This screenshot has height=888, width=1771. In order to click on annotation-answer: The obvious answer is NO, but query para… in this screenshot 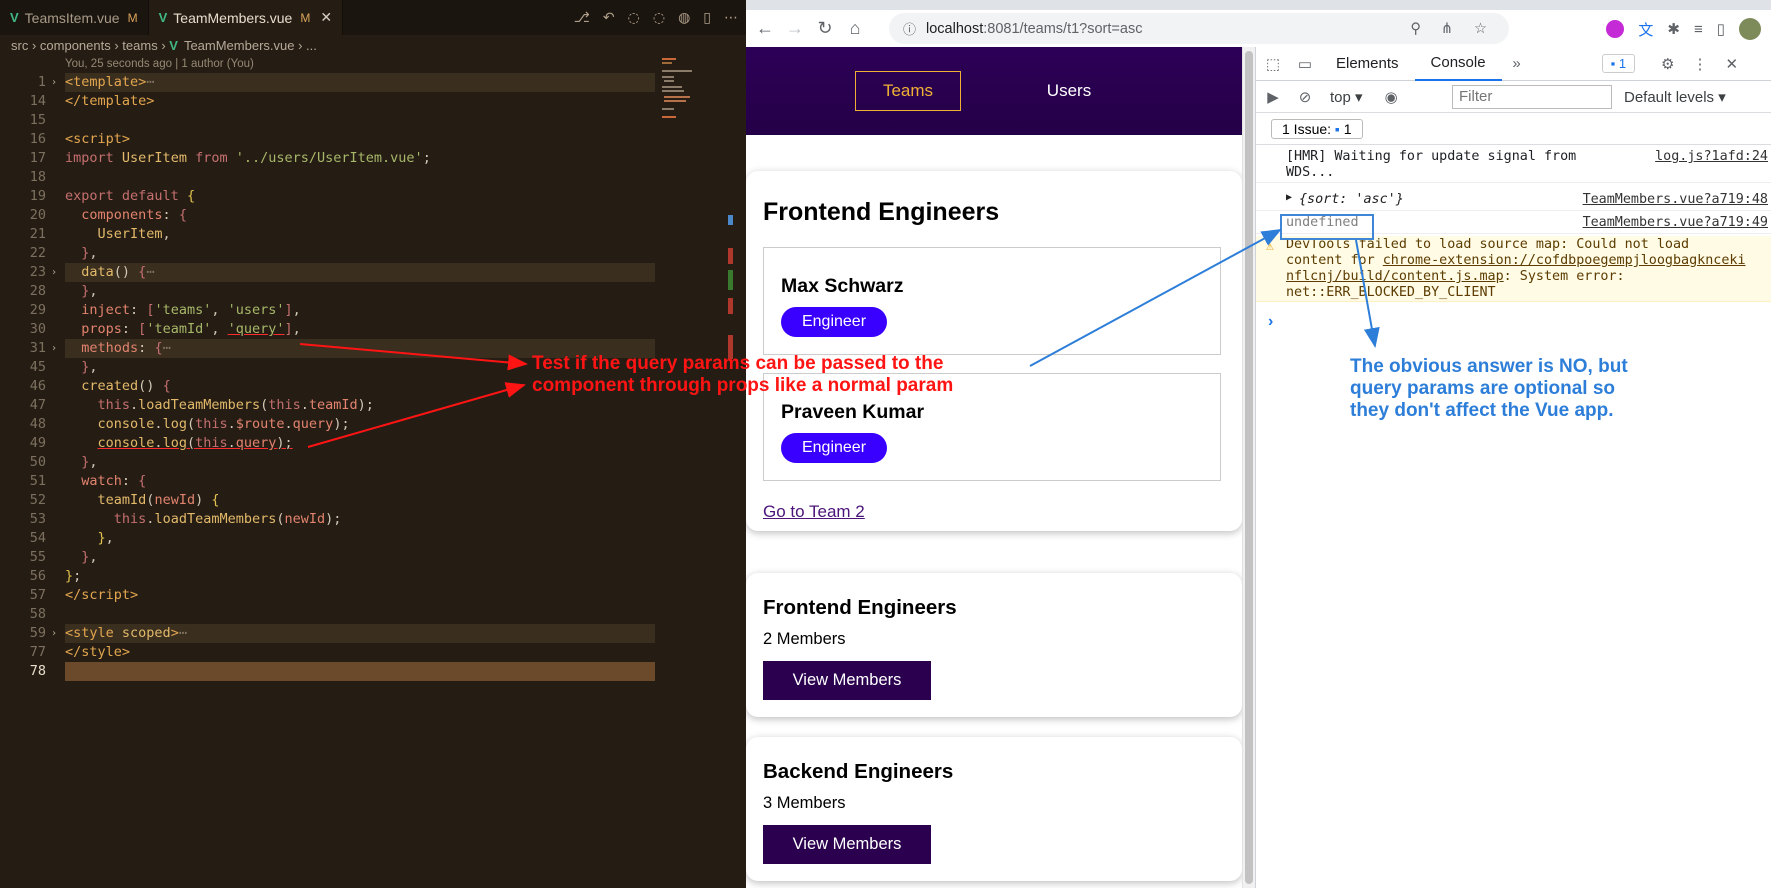, I will do `click(1489, 388)`.